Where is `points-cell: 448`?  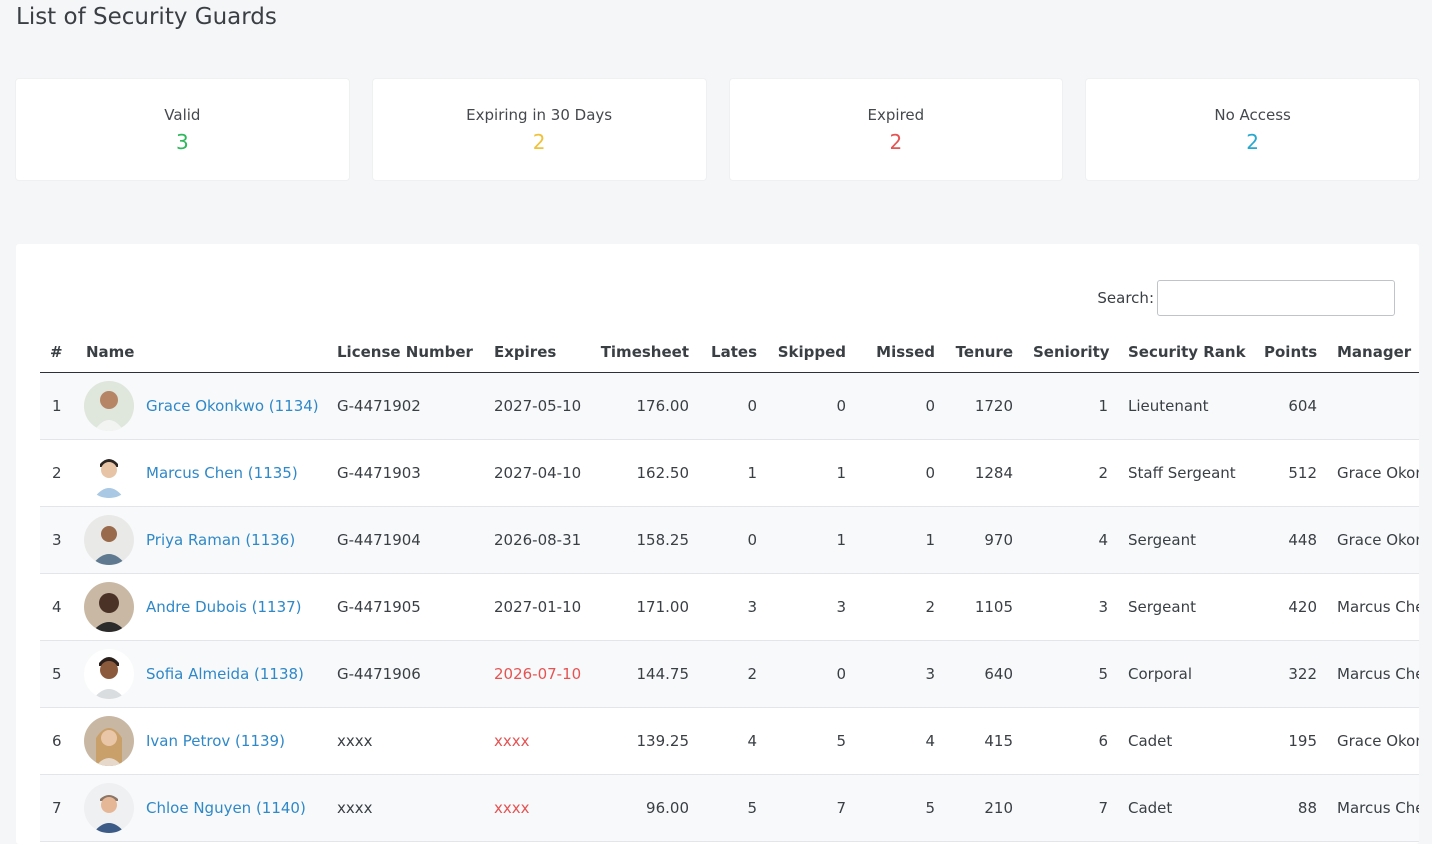 points-cell: 448 is located at coordinates (1300, 540).